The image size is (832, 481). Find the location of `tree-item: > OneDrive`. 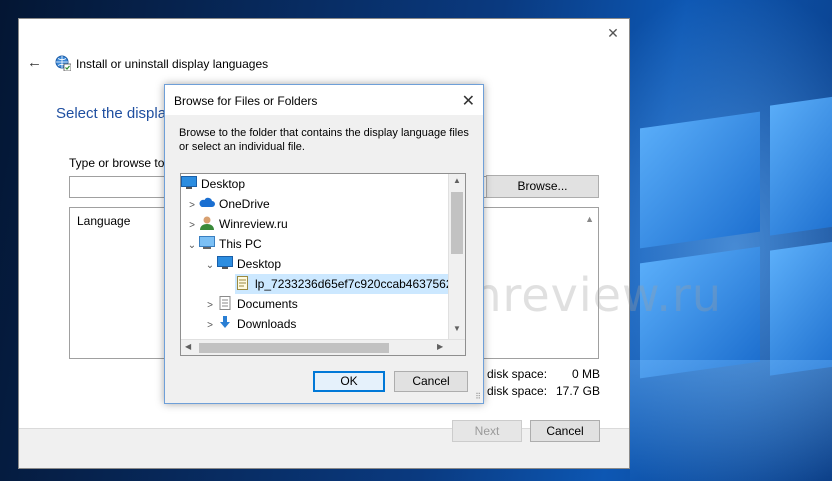

tree-item: > OneDrive is located at coordinates (227, 204).